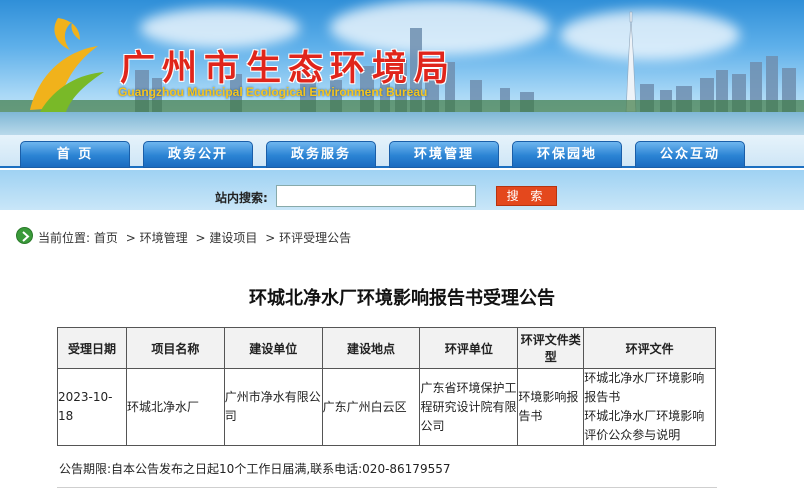  Describe the element at coordinates (371, 348) in the screenshot. I see `column-header: 建设地点` at that location.